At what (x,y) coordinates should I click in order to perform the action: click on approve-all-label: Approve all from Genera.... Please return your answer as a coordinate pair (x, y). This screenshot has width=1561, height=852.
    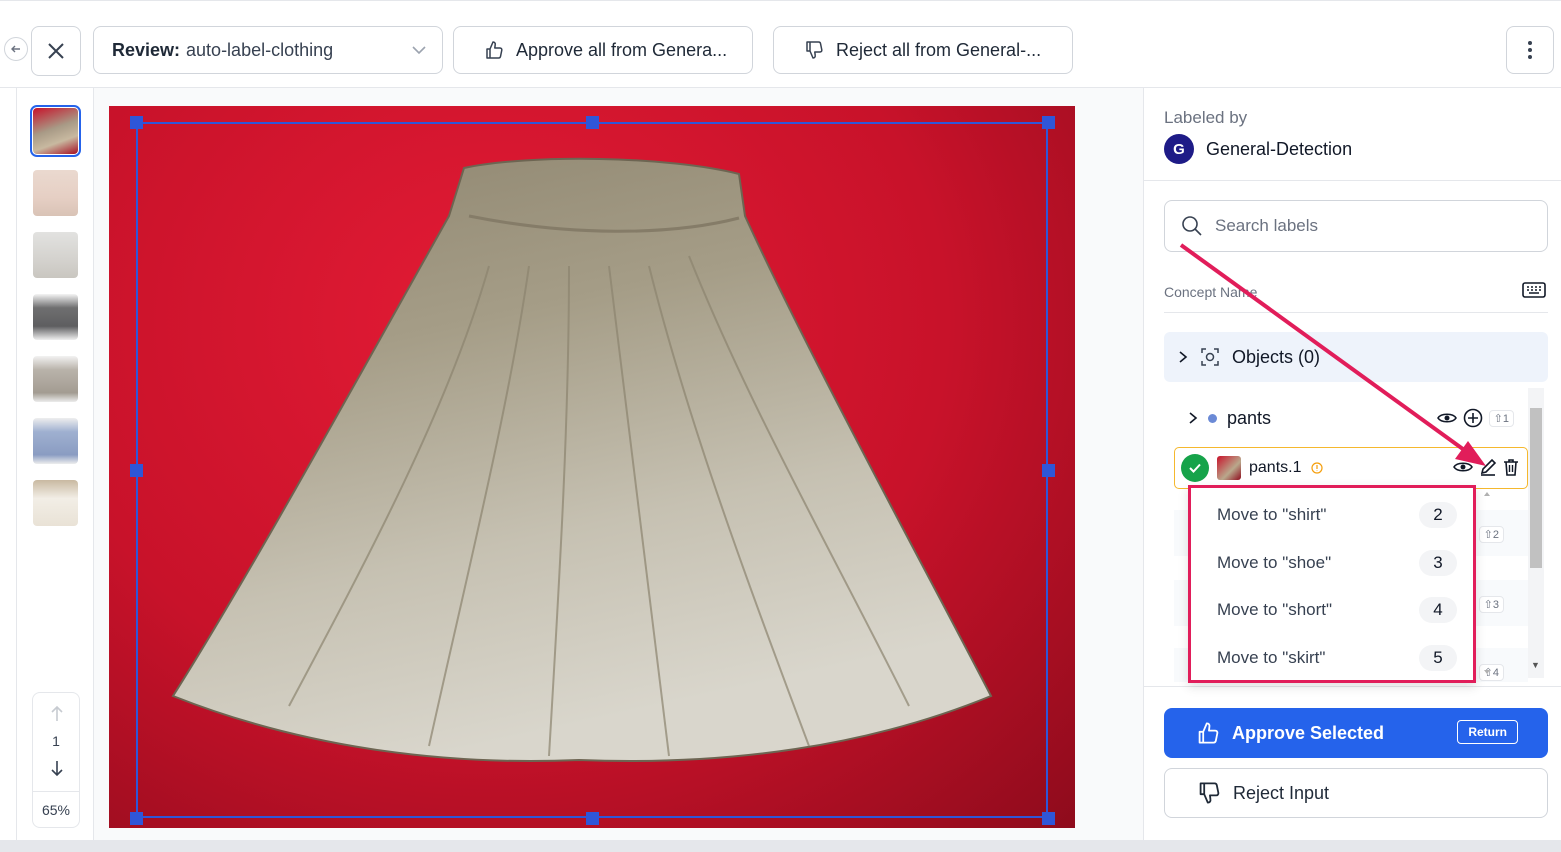
    Looking at the image, I should click on (622, 49).